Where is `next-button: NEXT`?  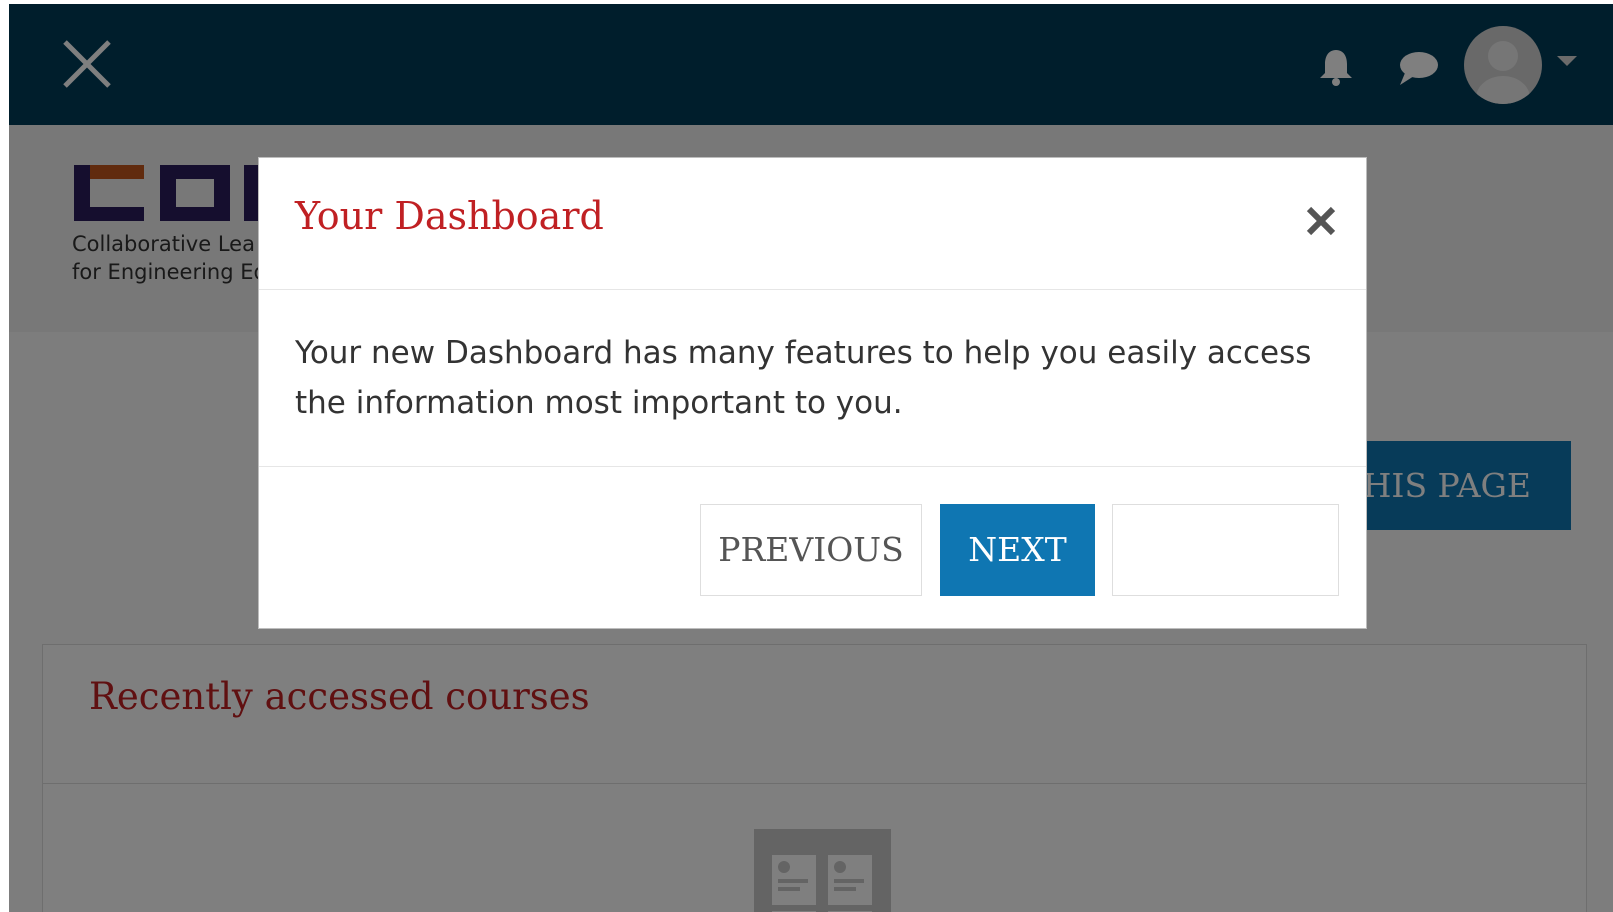
next-button: NEXT is located at coordinates (1017, 550).